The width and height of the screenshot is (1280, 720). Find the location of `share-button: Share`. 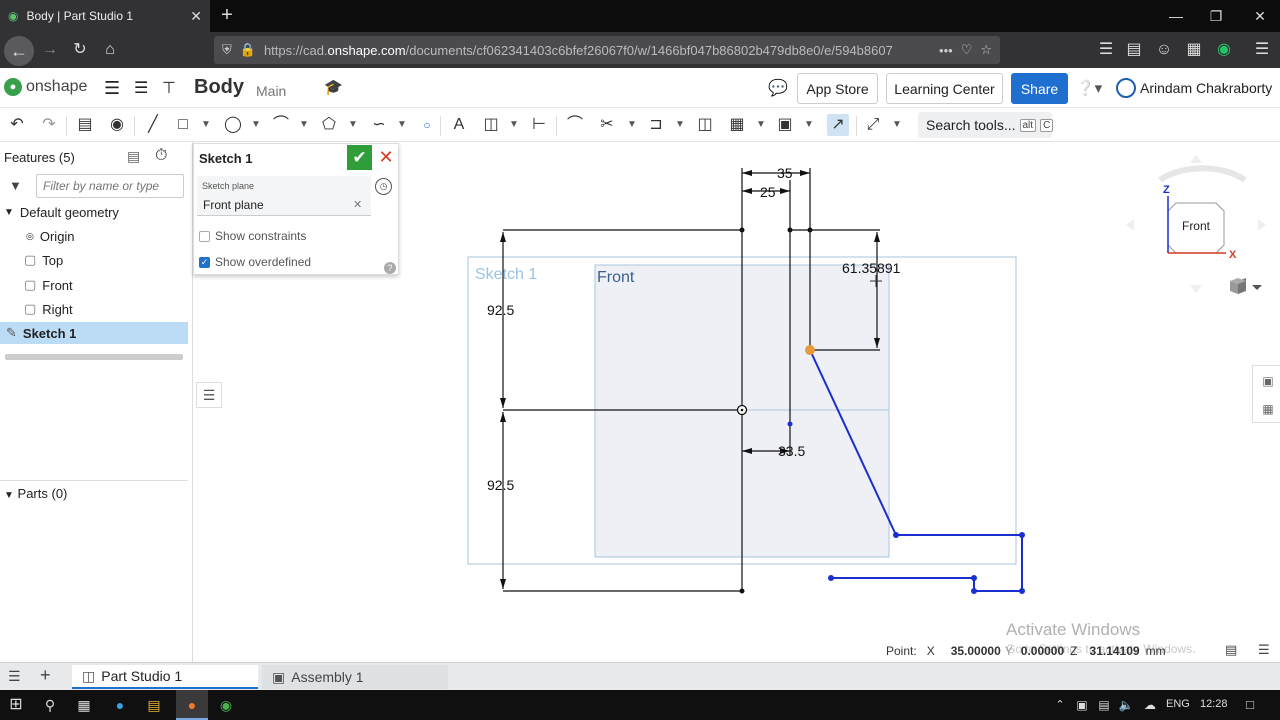

share-button: Share is located at coordinates (1039, 88).